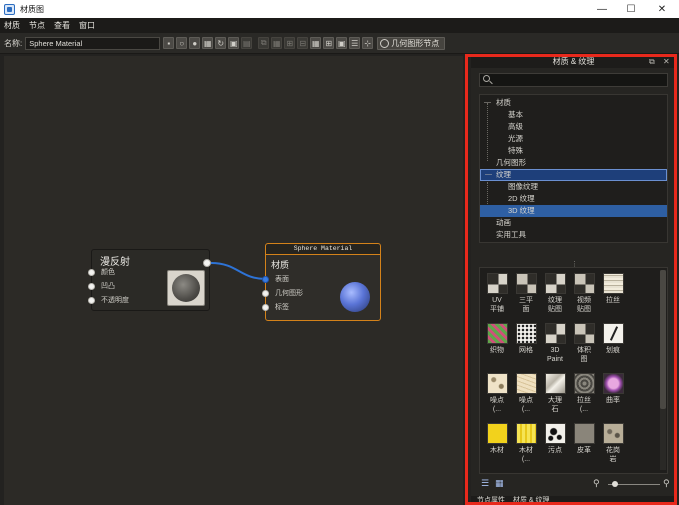  I want to click on tile-3d-paint: 3D Paint, so click(555, 346).